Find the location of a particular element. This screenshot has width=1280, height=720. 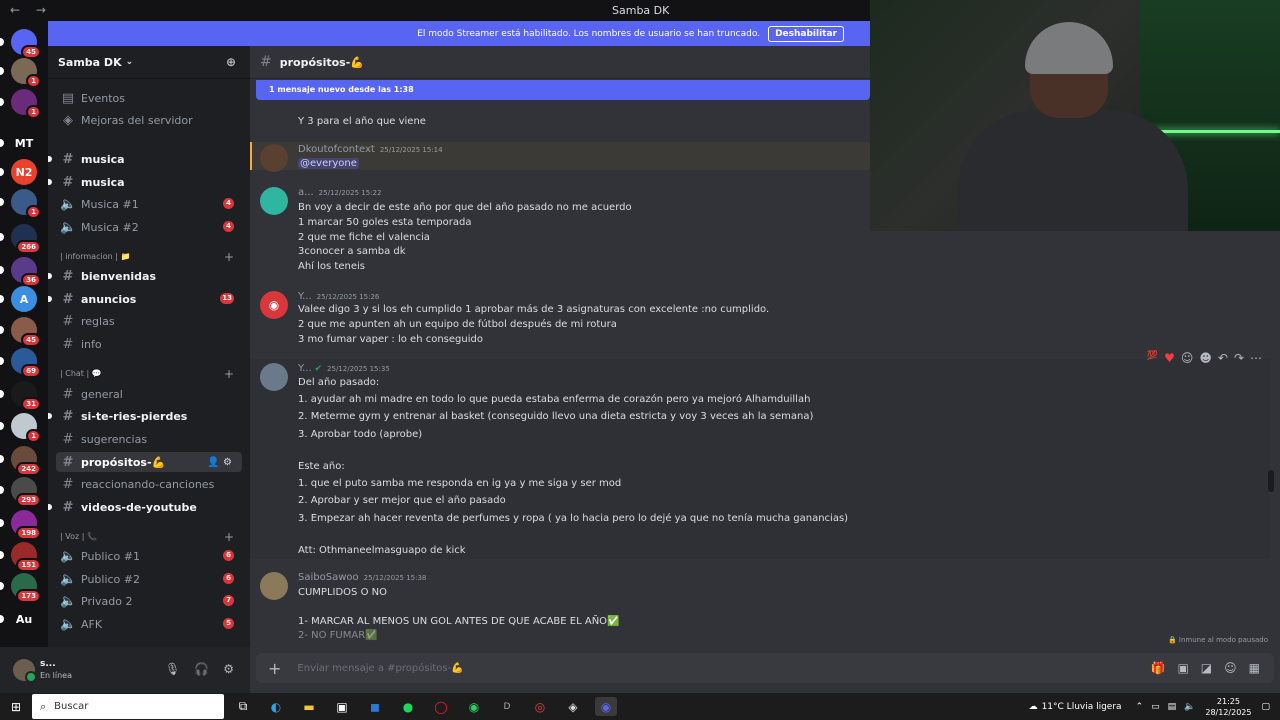

add-reaction-icon: ☻ is located at coordinates (1205, 358).